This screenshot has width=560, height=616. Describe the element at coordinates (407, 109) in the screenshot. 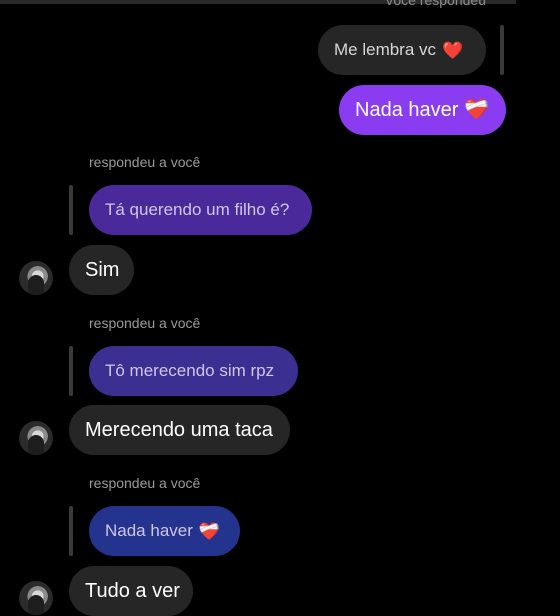

I see `message-text: Nada haver` at that location.